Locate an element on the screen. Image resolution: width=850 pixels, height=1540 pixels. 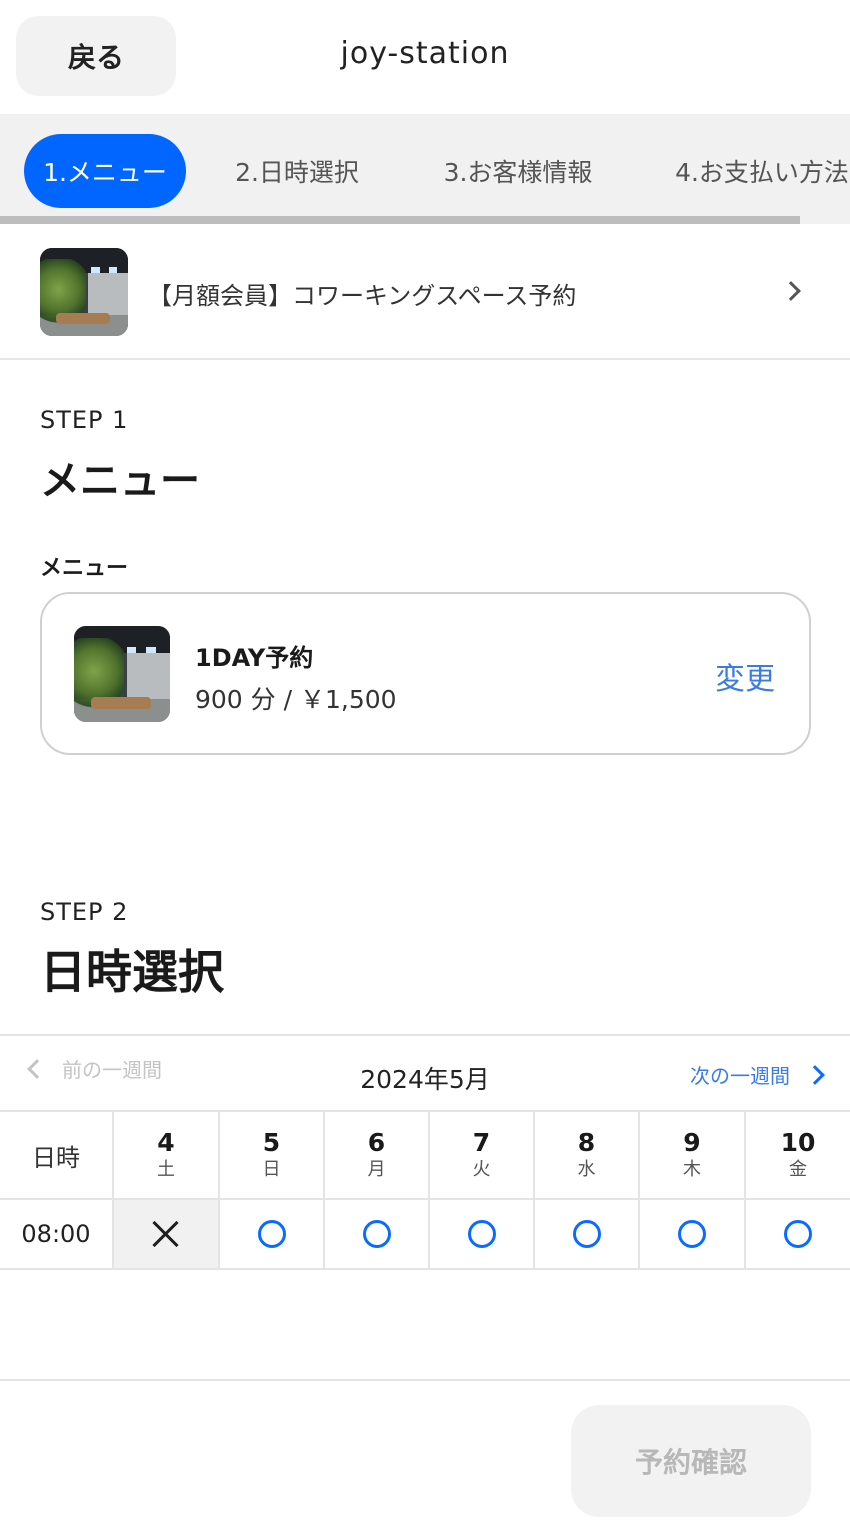
availability-table: 日時 4土 5日 6月 7火 8水 9木 10 金 08:00 is located at coordinates (425, 1190).